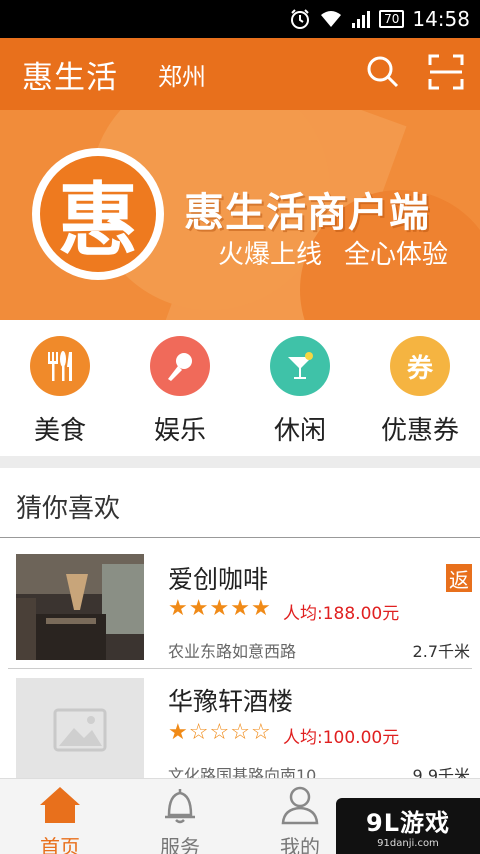 The width and height of the screenshot is (480, 854). What do you see at coordinates (341, 614) in the screenshot?
I see `item-price: 人均:188.00元` at bounding box center [341, 614].